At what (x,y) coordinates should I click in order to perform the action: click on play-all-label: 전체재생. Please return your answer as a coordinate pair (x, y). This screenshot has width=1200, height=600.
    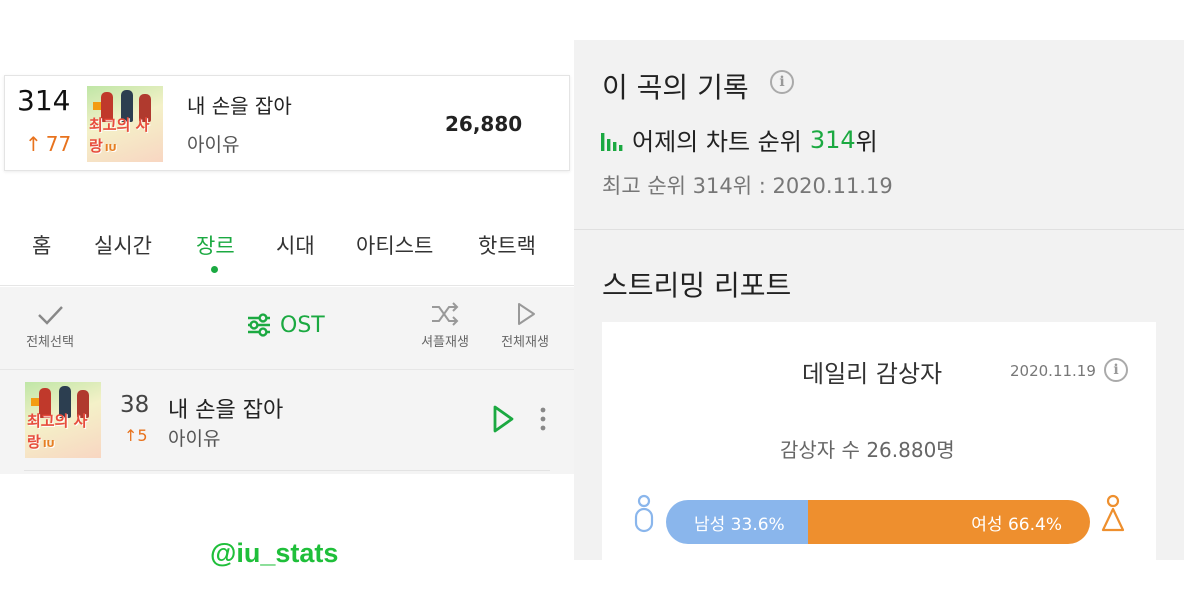
    Looking at the image, I should click on (525, 342).